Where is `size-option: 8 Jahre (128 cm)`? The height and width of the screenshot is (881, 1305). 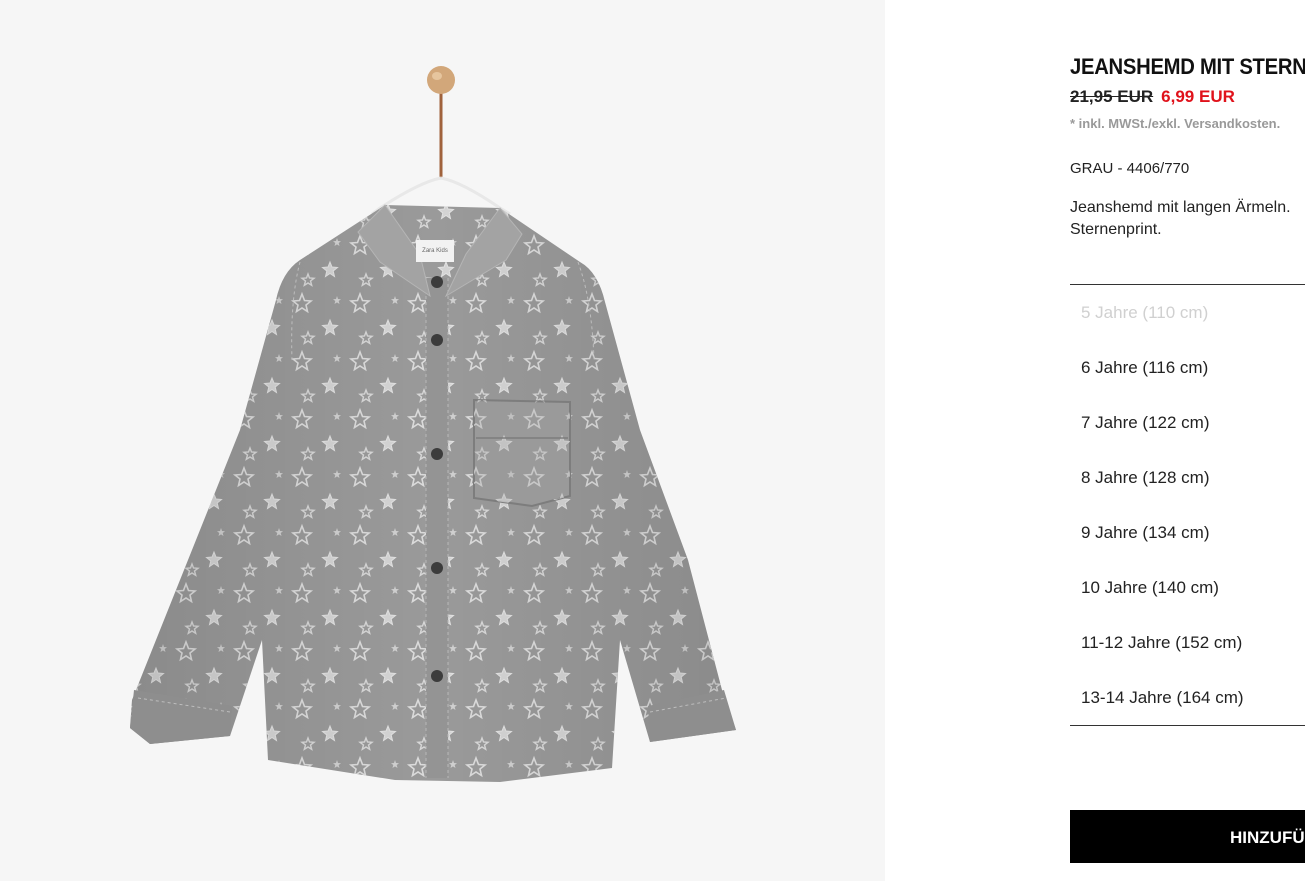
size-option: 8 Jahre (128 cm) is located at coordinates (1187, 477).